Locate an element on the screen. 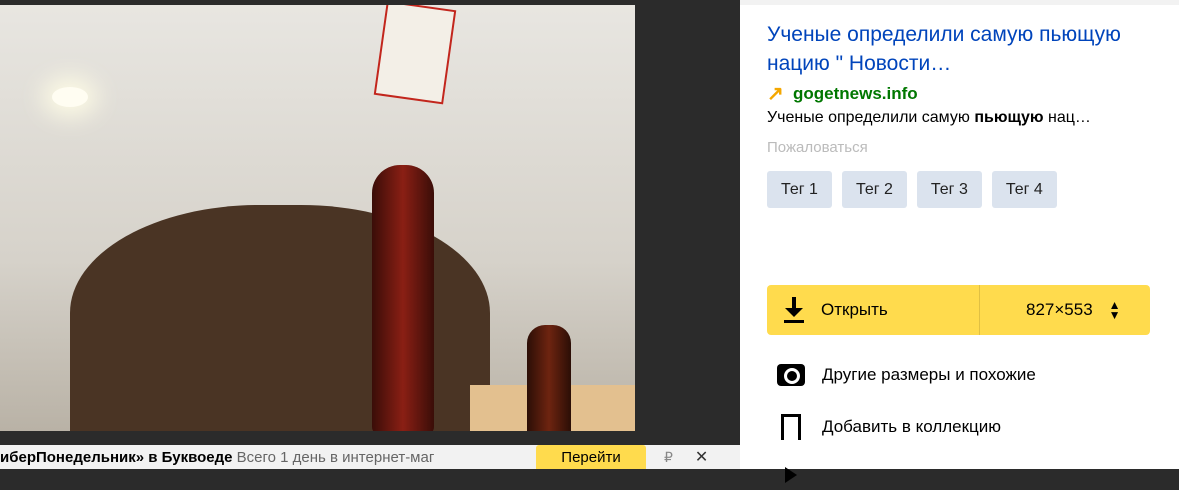 The width and height of the screenshot is (1179, 490). download-icon is located at coordinates (794, 310).